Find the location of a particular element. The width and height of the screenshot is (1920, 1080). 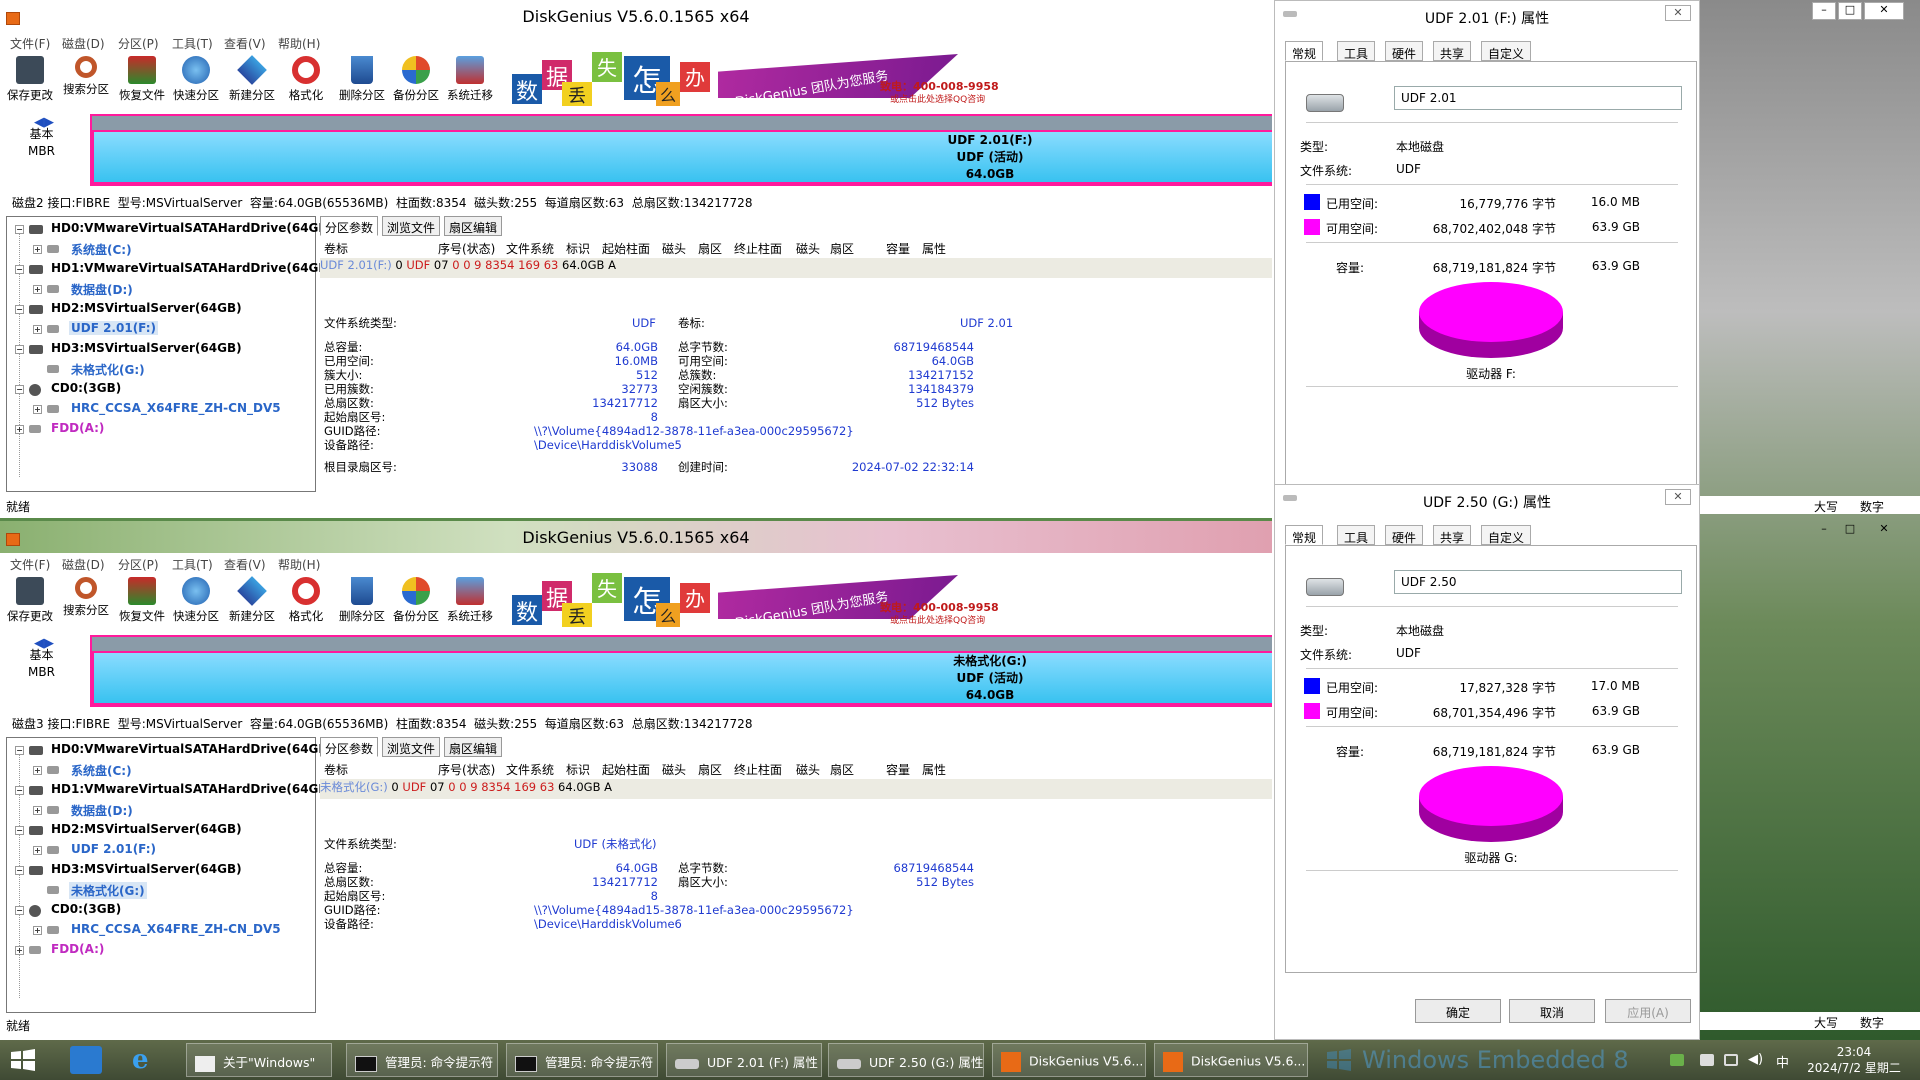

start-button is located at coordinates (23, 1060).